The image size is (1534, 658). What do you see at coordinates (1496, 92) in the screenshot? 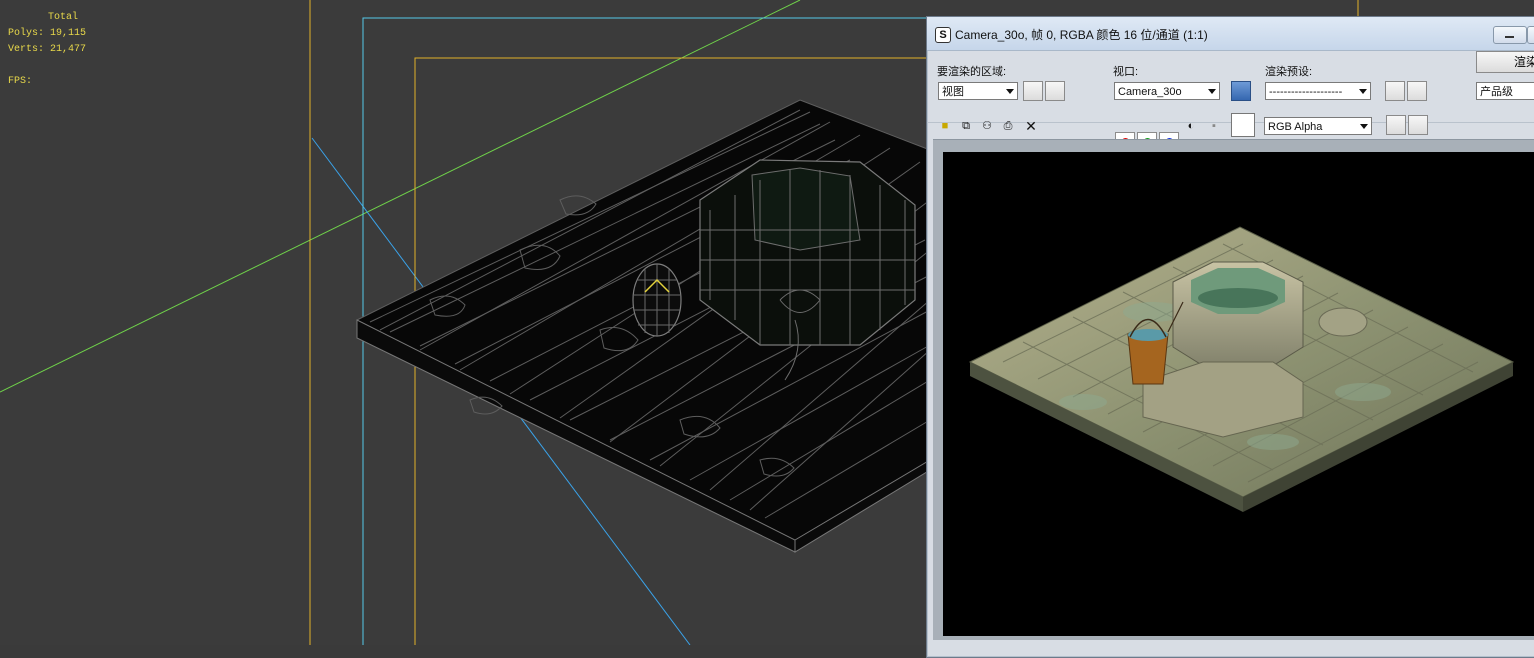
I see `quality-value: 产品级` at bounding box center [1496, 92].